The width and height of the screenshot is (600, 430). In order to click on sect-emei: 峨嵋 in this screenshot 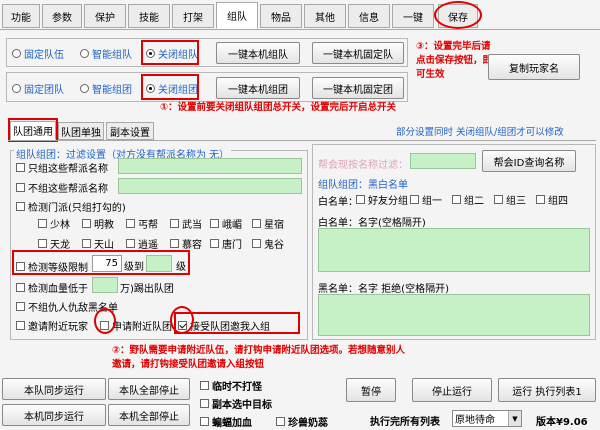, I will do `click(226, 223)`.